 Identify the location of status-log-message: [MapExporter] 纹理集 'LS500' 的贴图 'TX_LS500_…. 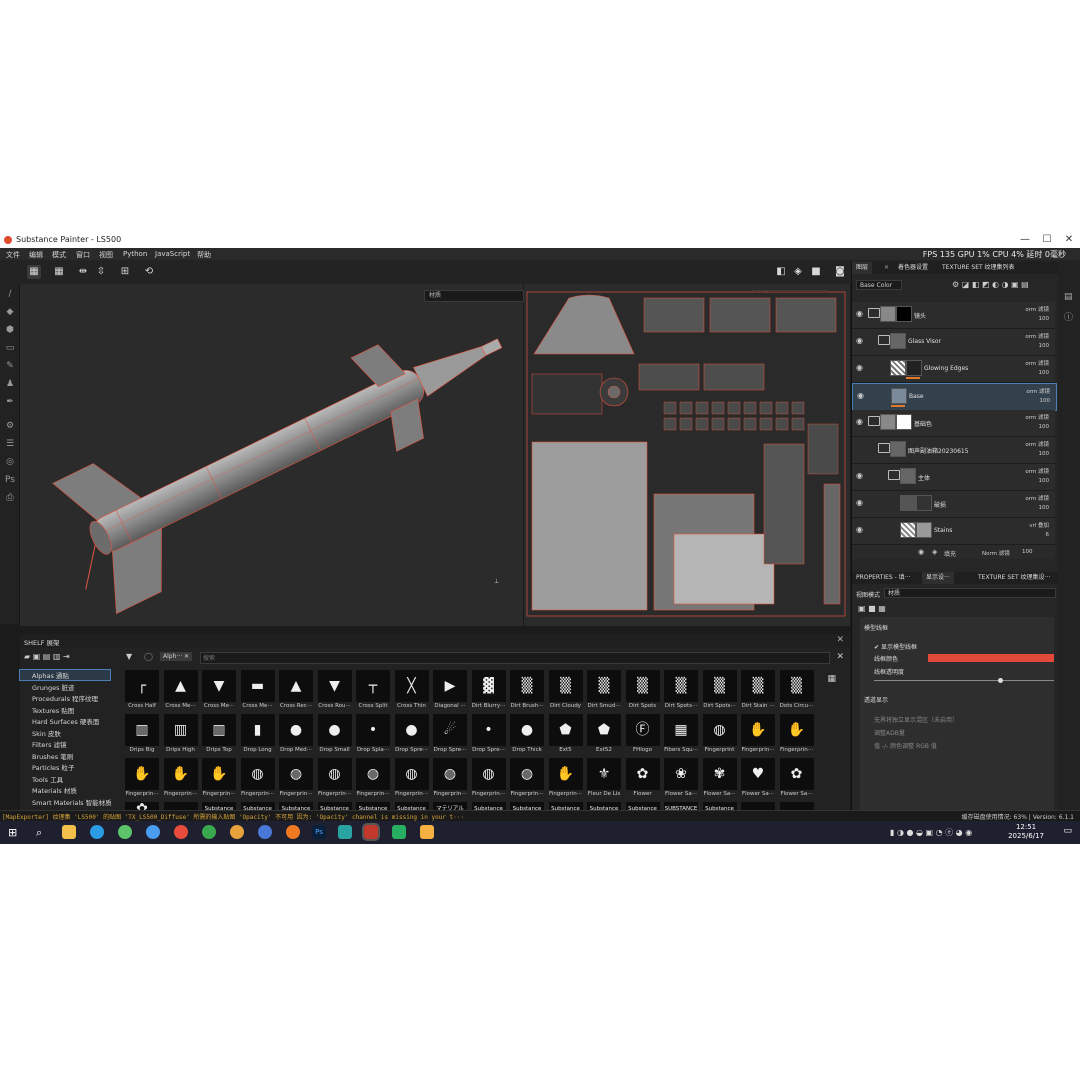
(233, 816).